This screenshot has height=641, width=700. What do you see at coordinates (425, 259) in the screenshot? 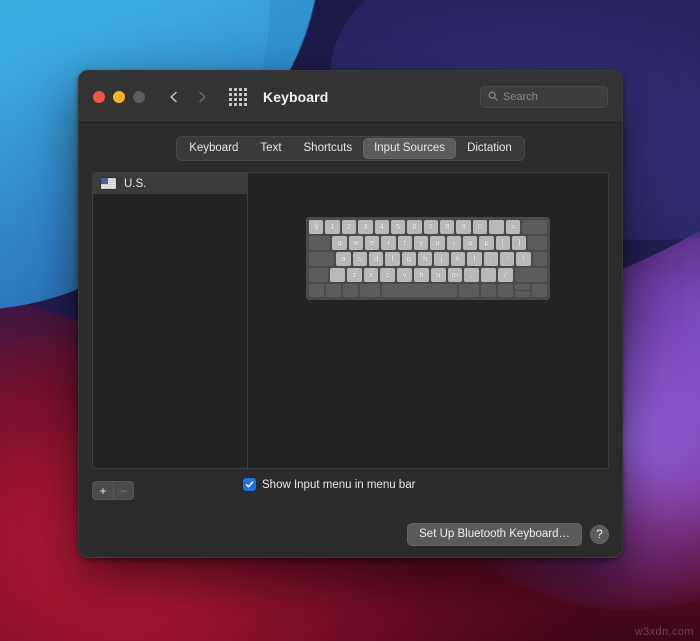
I see `key: h` at bounding box center [425, 259].